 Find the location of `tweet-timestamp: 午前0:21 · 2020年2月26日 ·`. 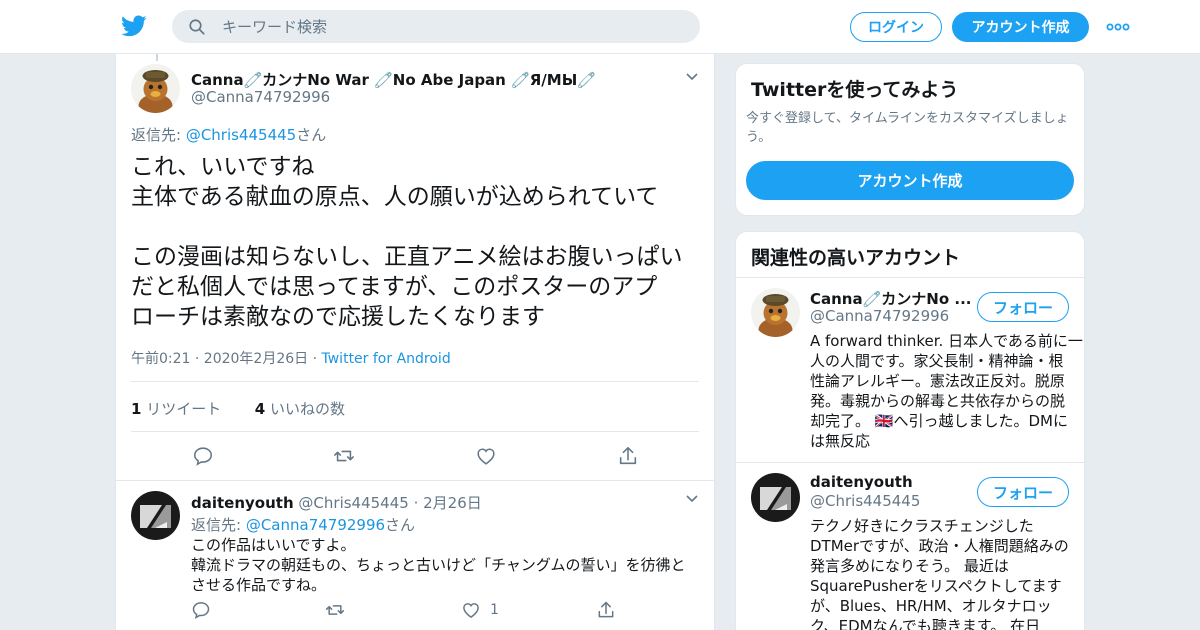

tweet-timestamp: 午前0:21 · 2020年2月26日 · is located at coordinates (226, 359).